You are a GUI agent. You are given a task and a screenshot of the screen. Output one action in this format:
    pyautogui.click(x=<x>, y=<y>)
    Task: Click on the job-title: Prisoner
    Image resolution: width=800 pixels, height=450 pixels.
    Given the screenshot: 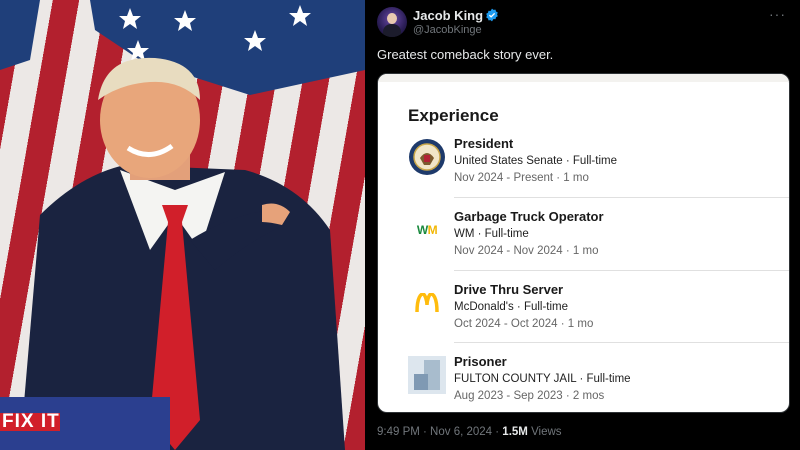 What is the action you would take?
    pyautogui.click(x=480, y=361)
    